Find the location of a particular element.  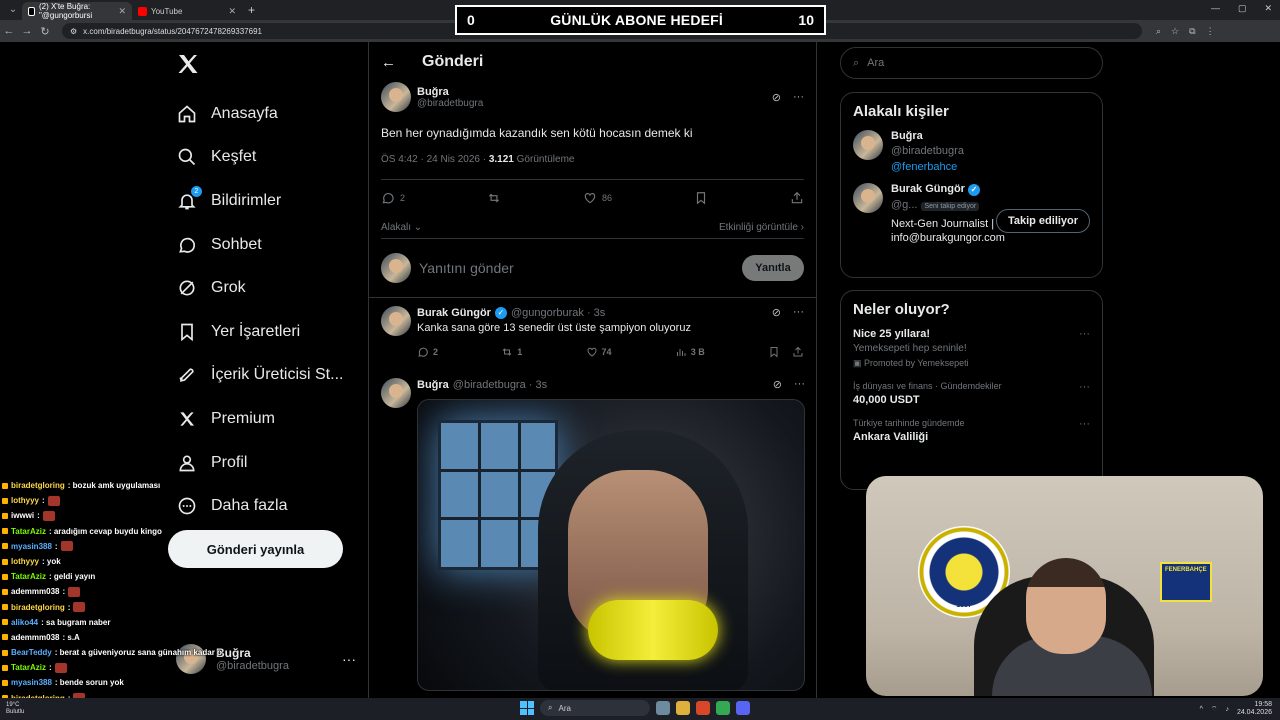

forward-icon: → is located at coordinates (27, 31).